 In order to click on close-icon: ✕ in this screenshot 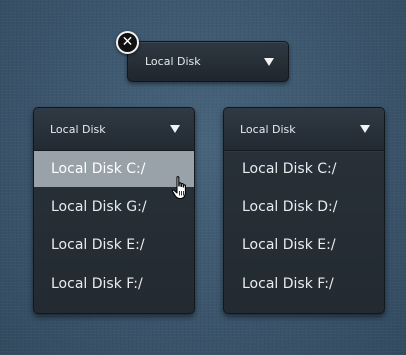, I will do `click(127, 42)`.